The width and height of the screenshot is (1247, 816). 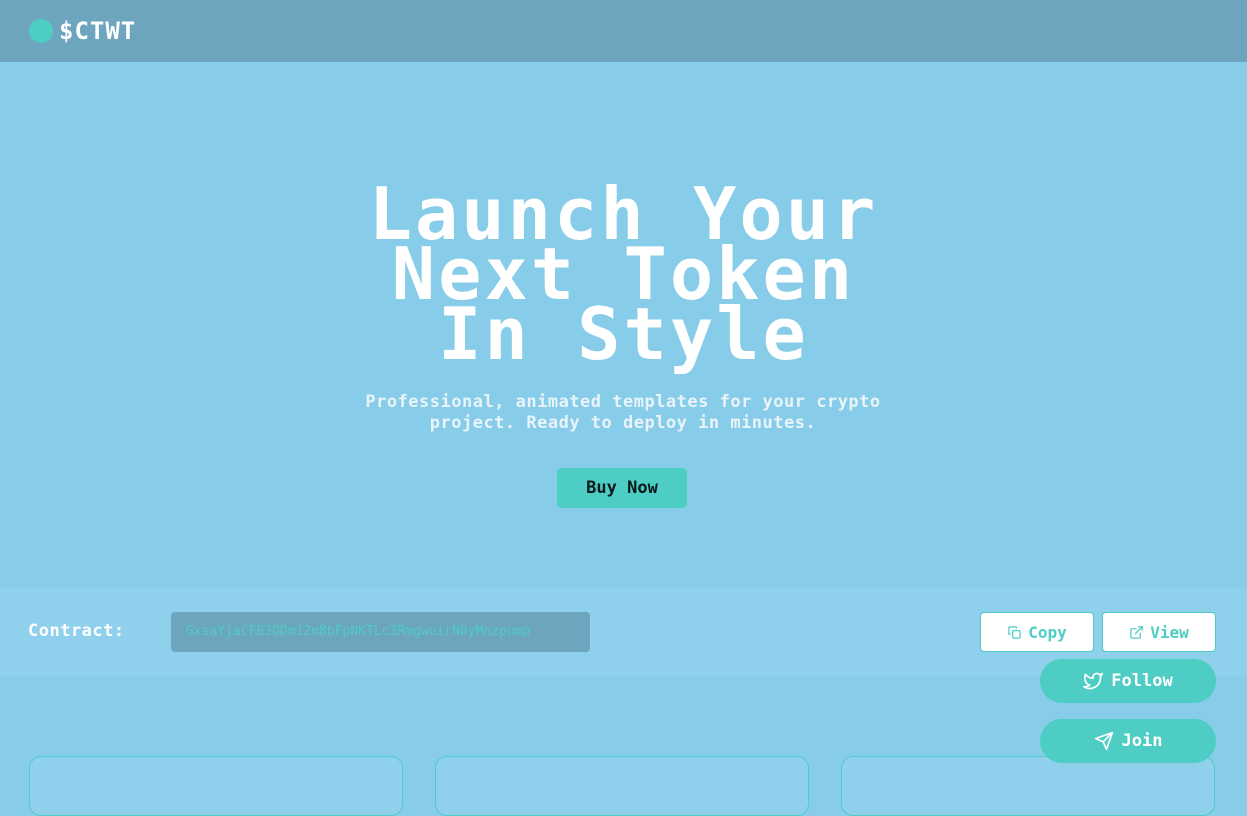 I want to click on buy-now-button: Buy Now, so click(x=622, y=488).